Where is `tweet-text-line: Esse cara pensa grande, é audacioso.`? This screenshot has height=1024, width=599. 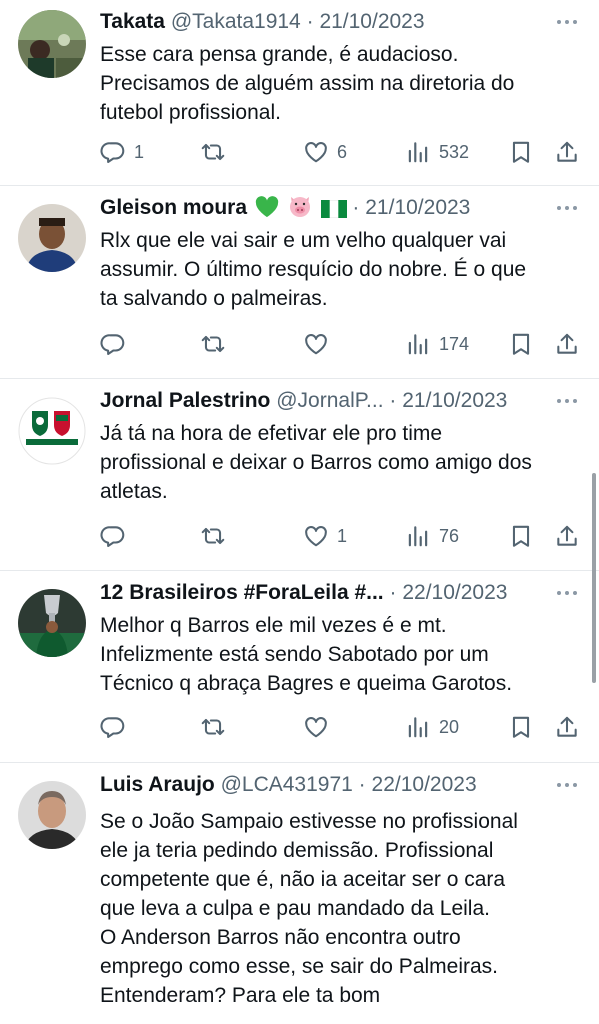
tweet-text-line: Esse cara pensa grande, é audacioso. is located at coordinates (279, 54).